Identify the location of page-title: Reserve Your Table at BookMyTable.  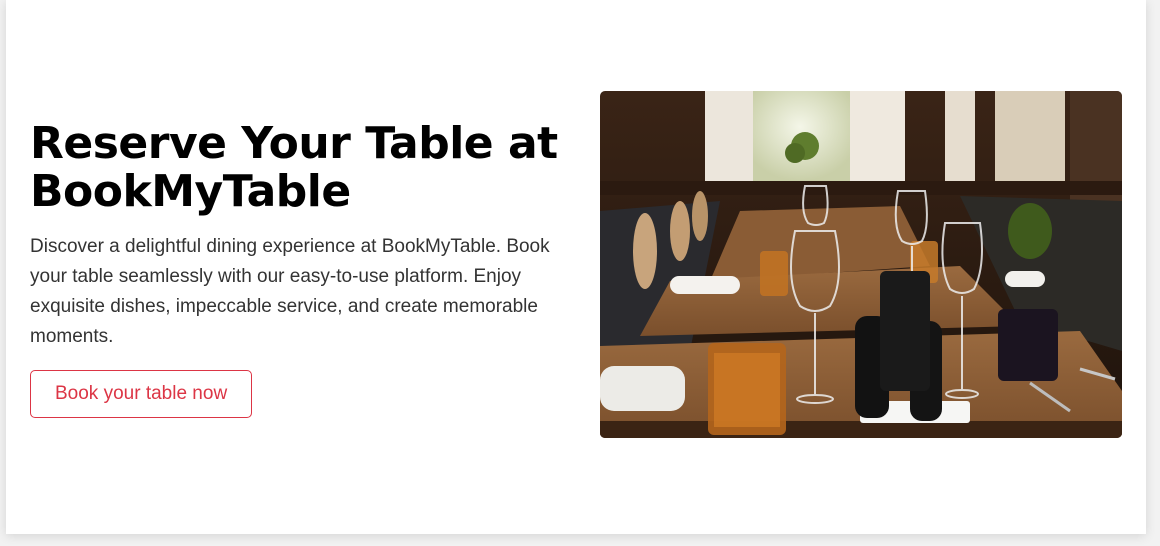
(294, 167).